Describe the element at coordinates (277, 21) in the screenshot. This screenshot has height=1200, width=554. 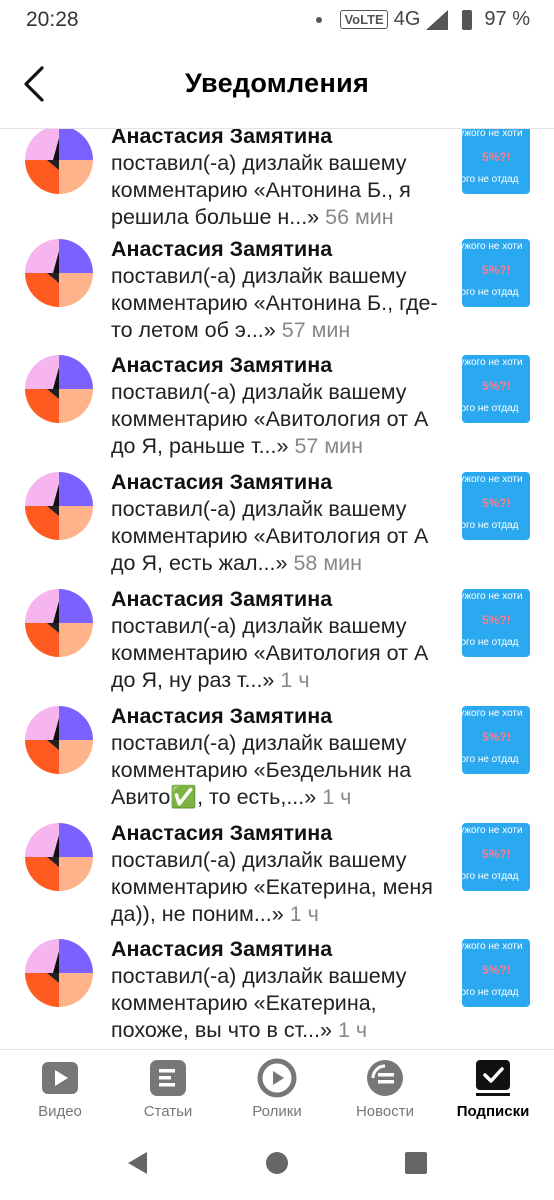
I see `status-bar: 20:28 VoLTE 4G 97 %` at that location.